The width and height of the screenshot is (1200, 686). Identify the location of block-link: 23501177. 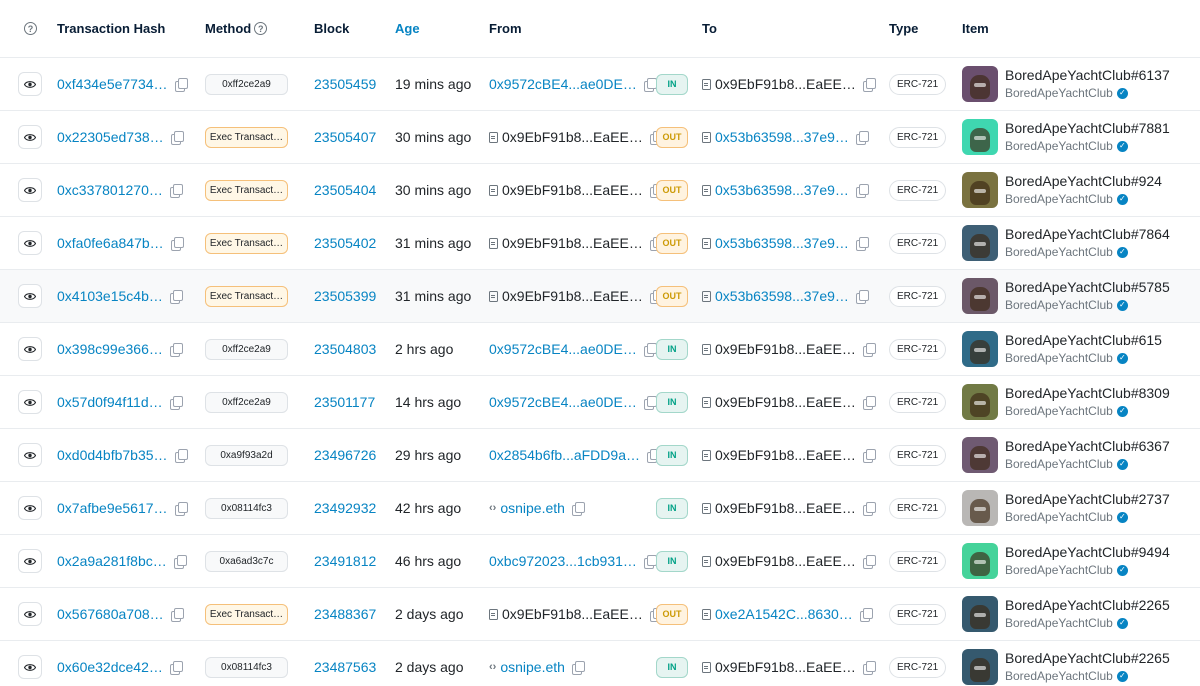
(344, 402).